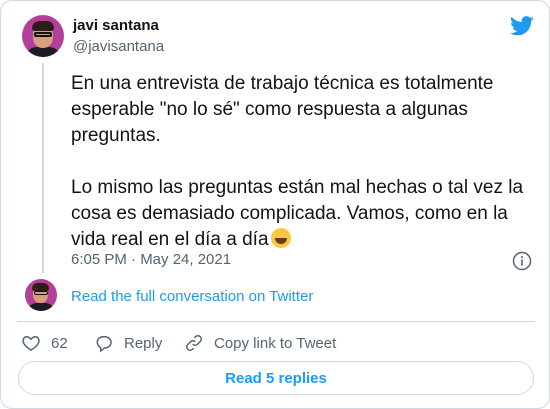 Image resolution: width=550 pixels, height=409 pixels. I want to click on reply-button: Reply, so click(128, 343).